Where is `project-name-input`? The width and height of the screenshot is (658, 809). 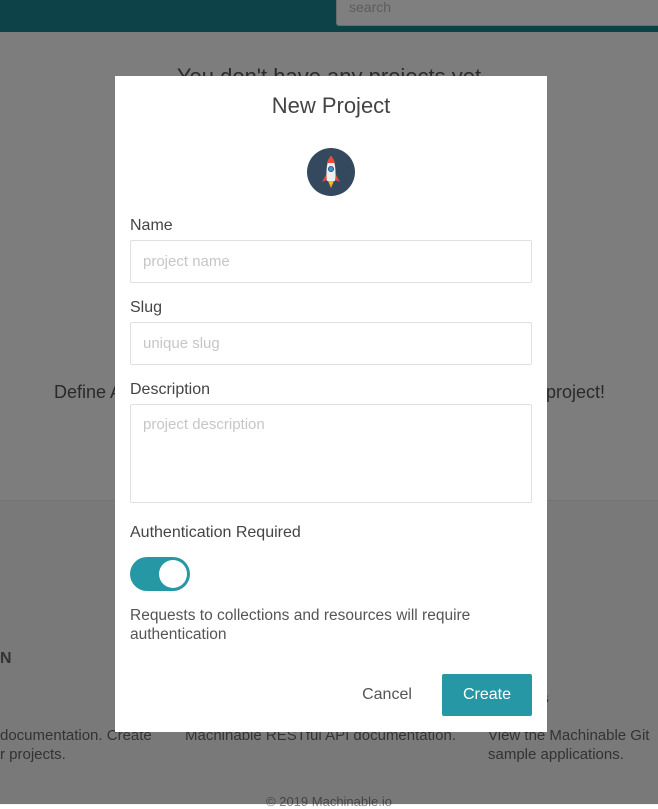
project-name-input is located at coordinates (331, 261).